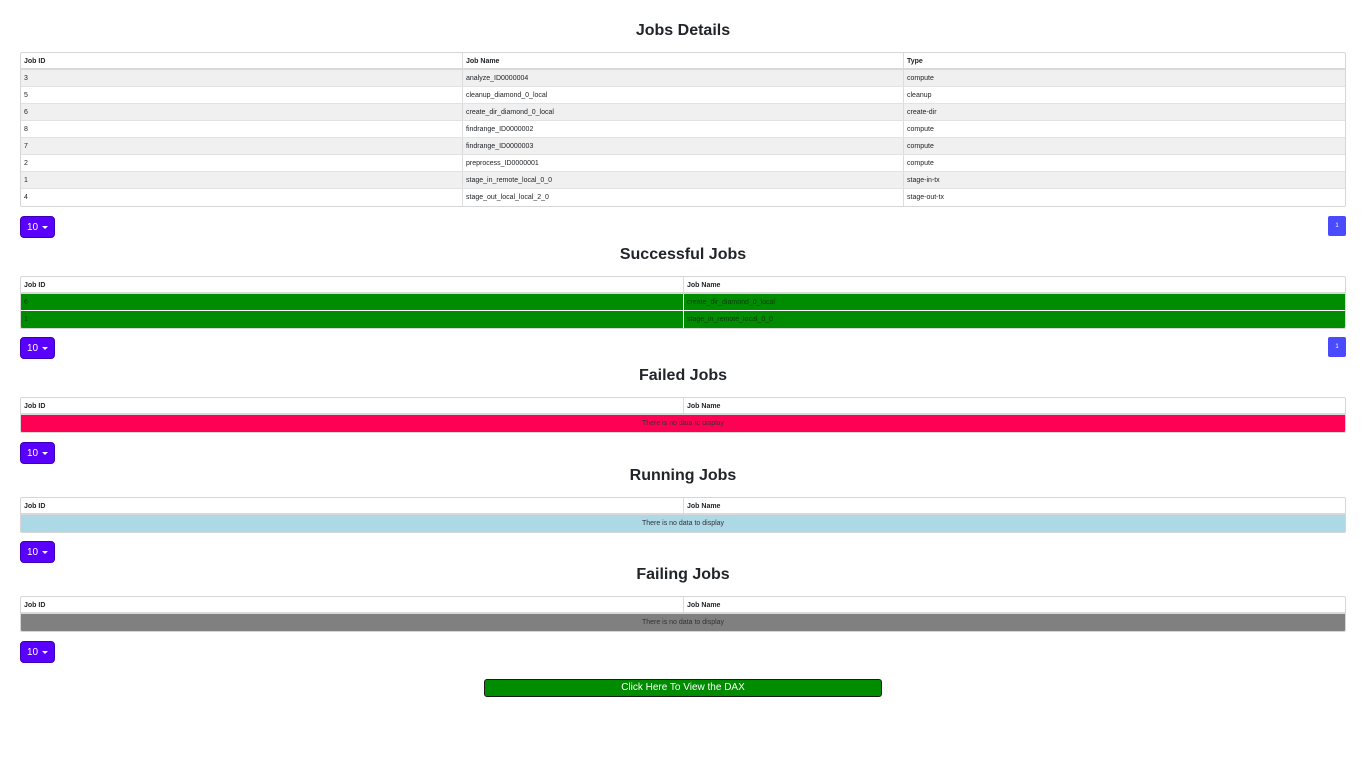 The height and width of the screenshot is (768, 1366). I want to click on table-row: 6 create_dir_diamond_0_local create-dir, so click(683, 112).